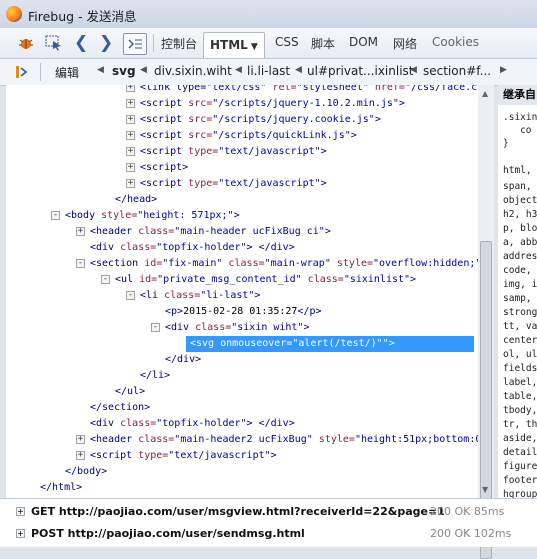 The height and width of the screenshot is (559, 537). What do you see at coordinates (242, 216) in the screenshot?
I see `html-tree-row: - <body style="height: 571px;">` at bounding box center [242, 216].